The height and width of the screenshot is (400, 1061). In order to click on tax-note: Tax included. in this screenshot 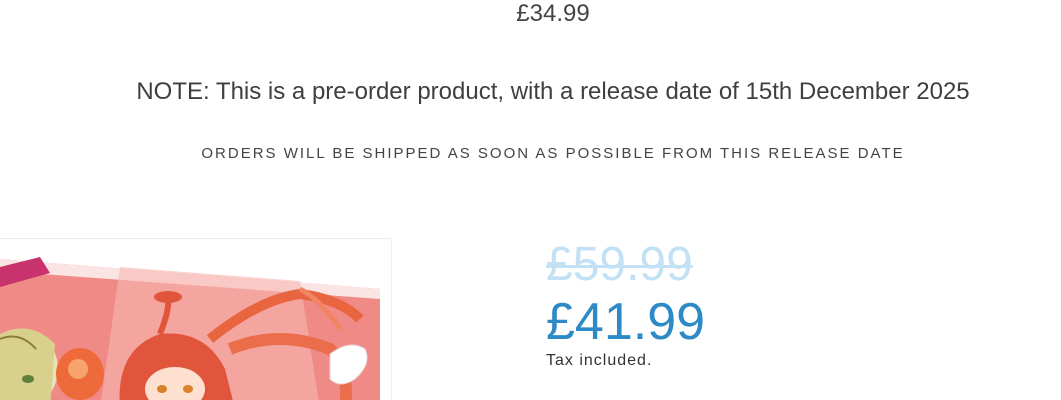, I will do `click(599, 360)`.